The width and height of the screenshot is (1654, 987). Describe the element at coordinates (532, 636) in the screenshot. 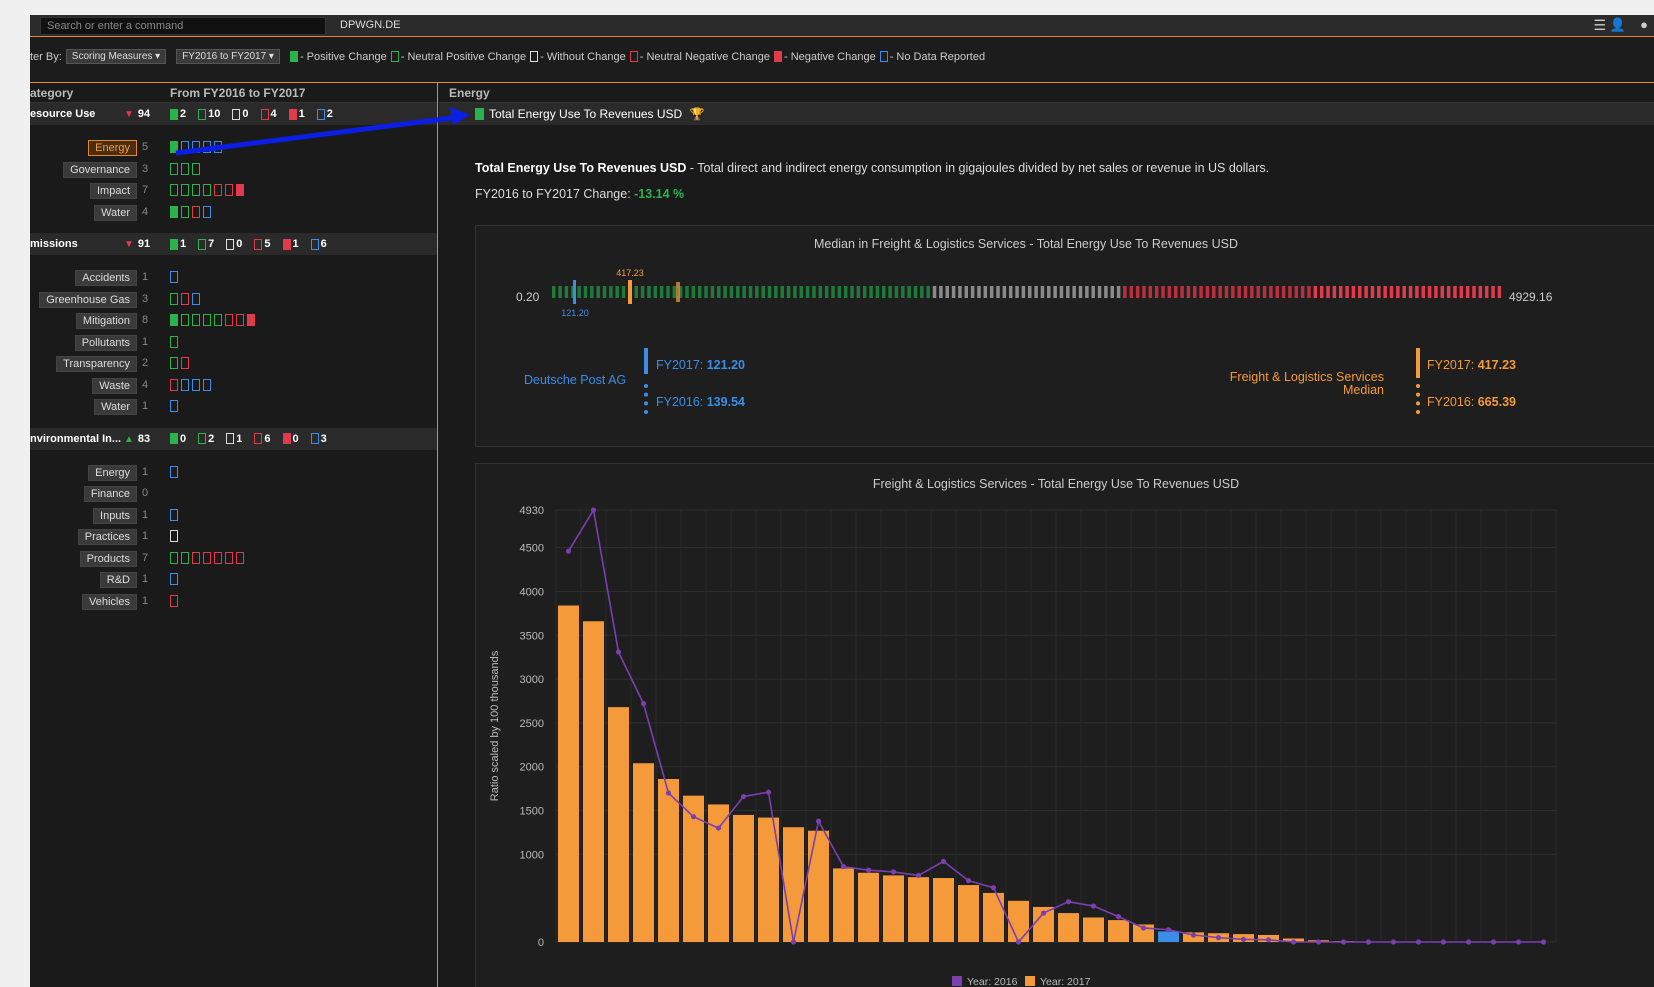

I see `y-tick-label: 3500` at that location.